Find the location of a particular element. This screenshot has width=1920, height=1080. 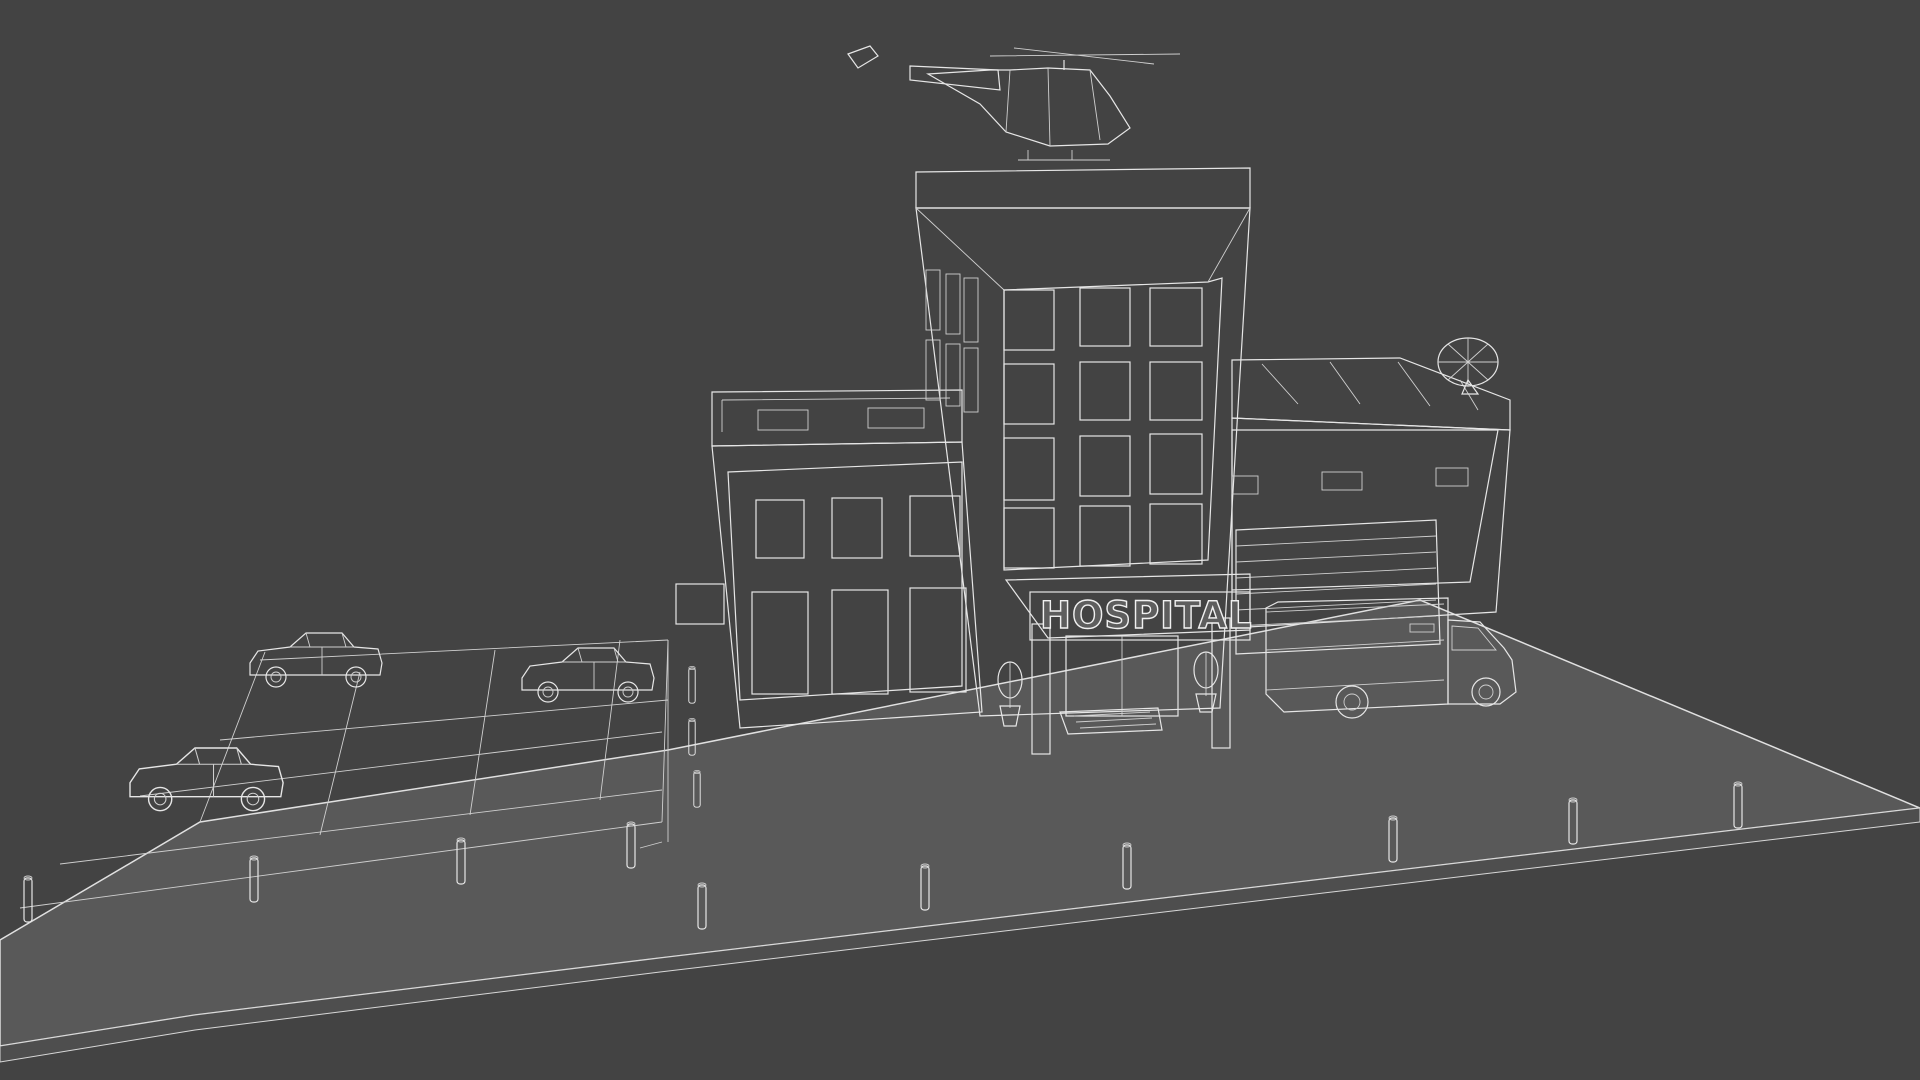

helicopter-icon is located at coordinates (1014, 103).